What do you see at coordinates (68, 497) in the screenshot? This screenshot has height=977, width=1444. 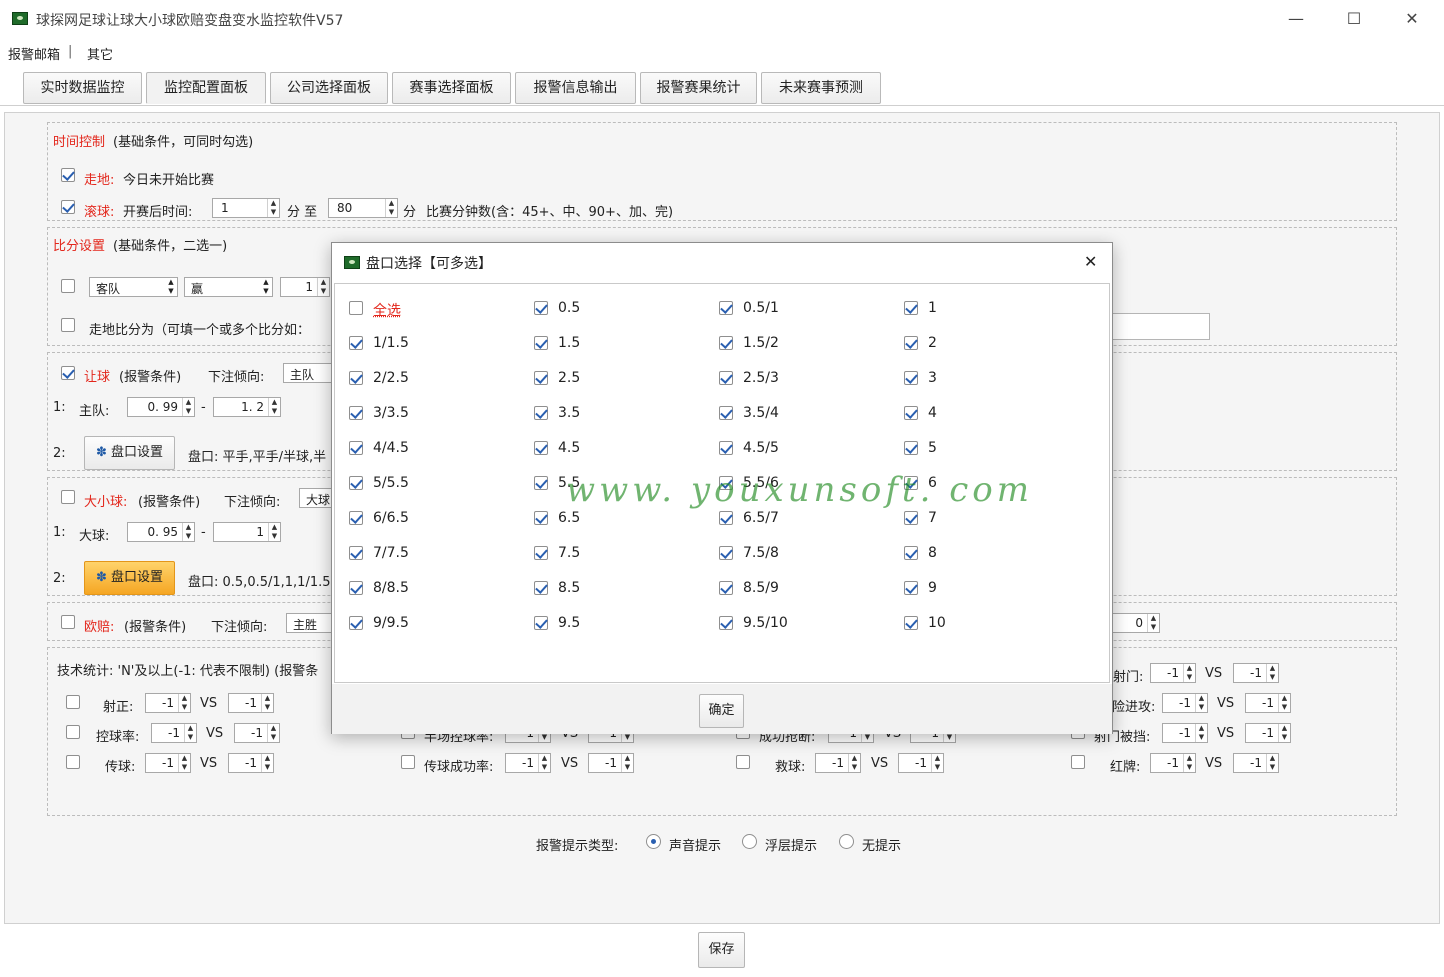 I see `overunder-checkbox` at bounding box center [68, 497].